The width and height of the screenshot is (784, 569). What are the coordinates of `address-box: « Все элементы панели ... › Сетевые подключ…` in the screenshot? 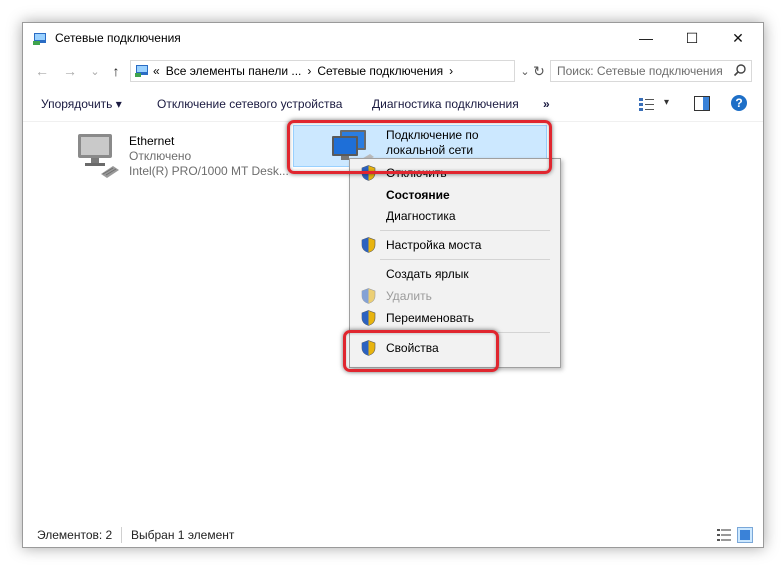 It's located at (322, 71).